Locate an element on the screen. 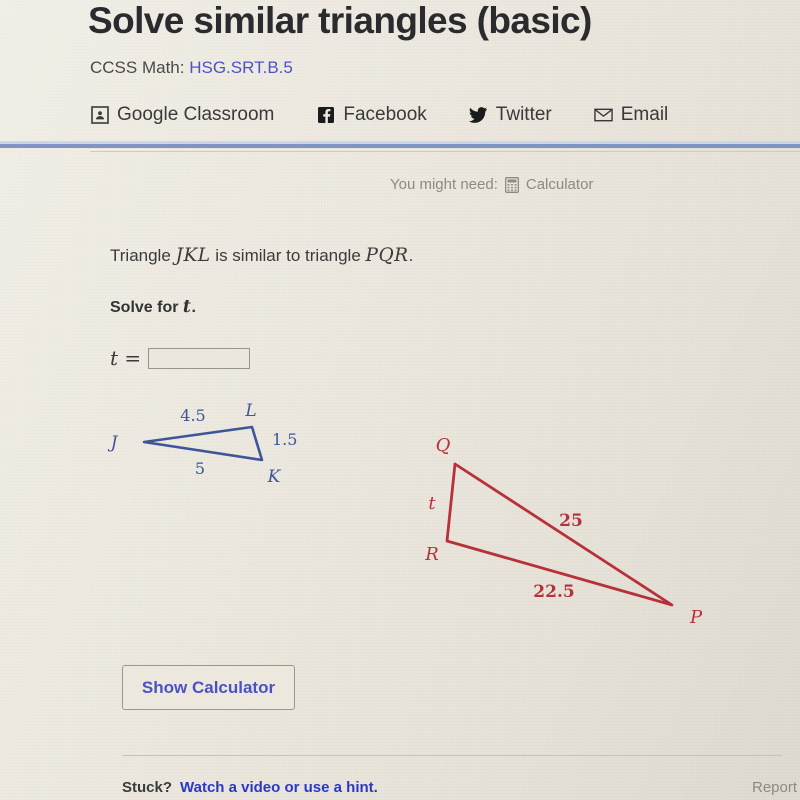  triangle-jkl: J L K 4.5 1.5 5 is located at coordinates (203, 444).